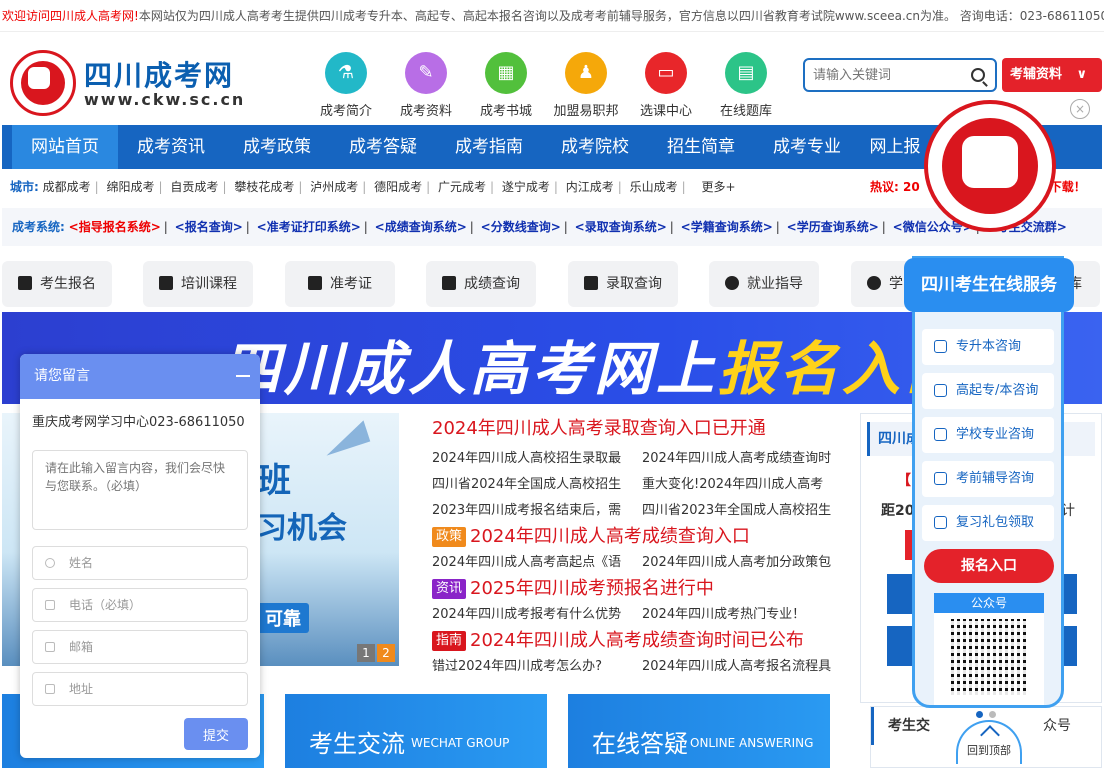  I want to click on nav-news: 成考资讯, so click(171, 147).